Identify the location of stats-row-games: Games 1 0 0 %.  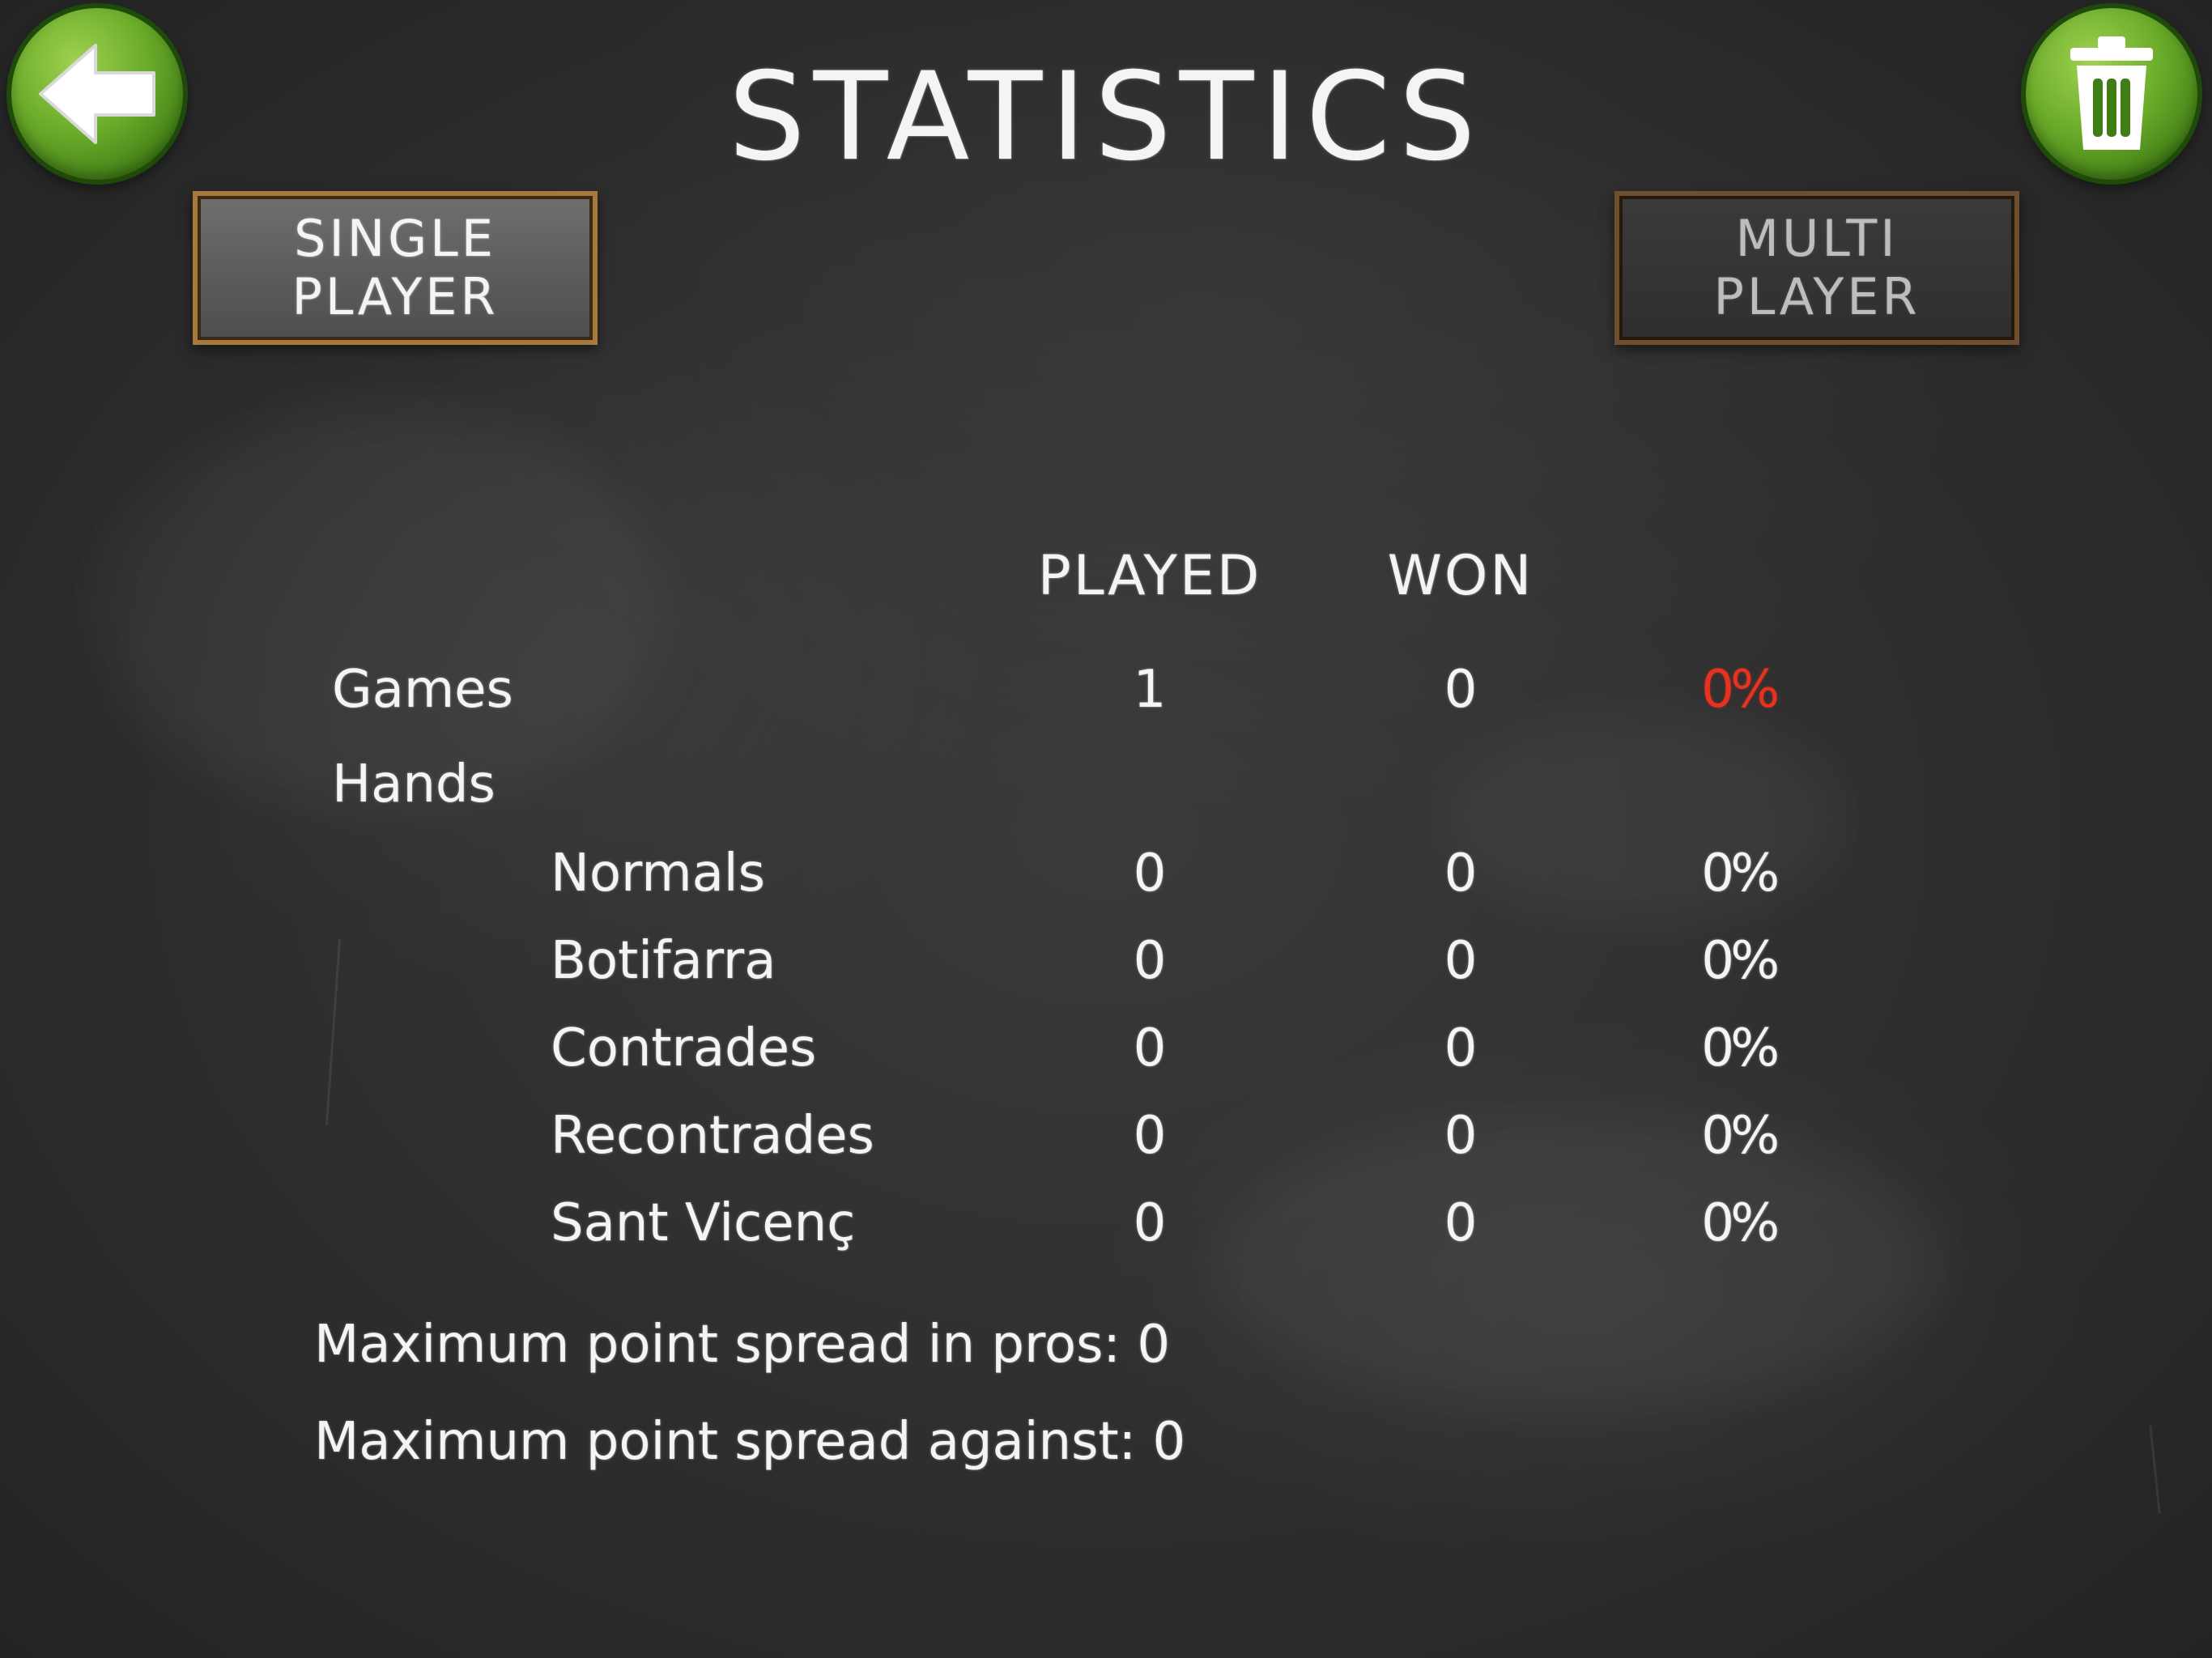
(1106, 696).